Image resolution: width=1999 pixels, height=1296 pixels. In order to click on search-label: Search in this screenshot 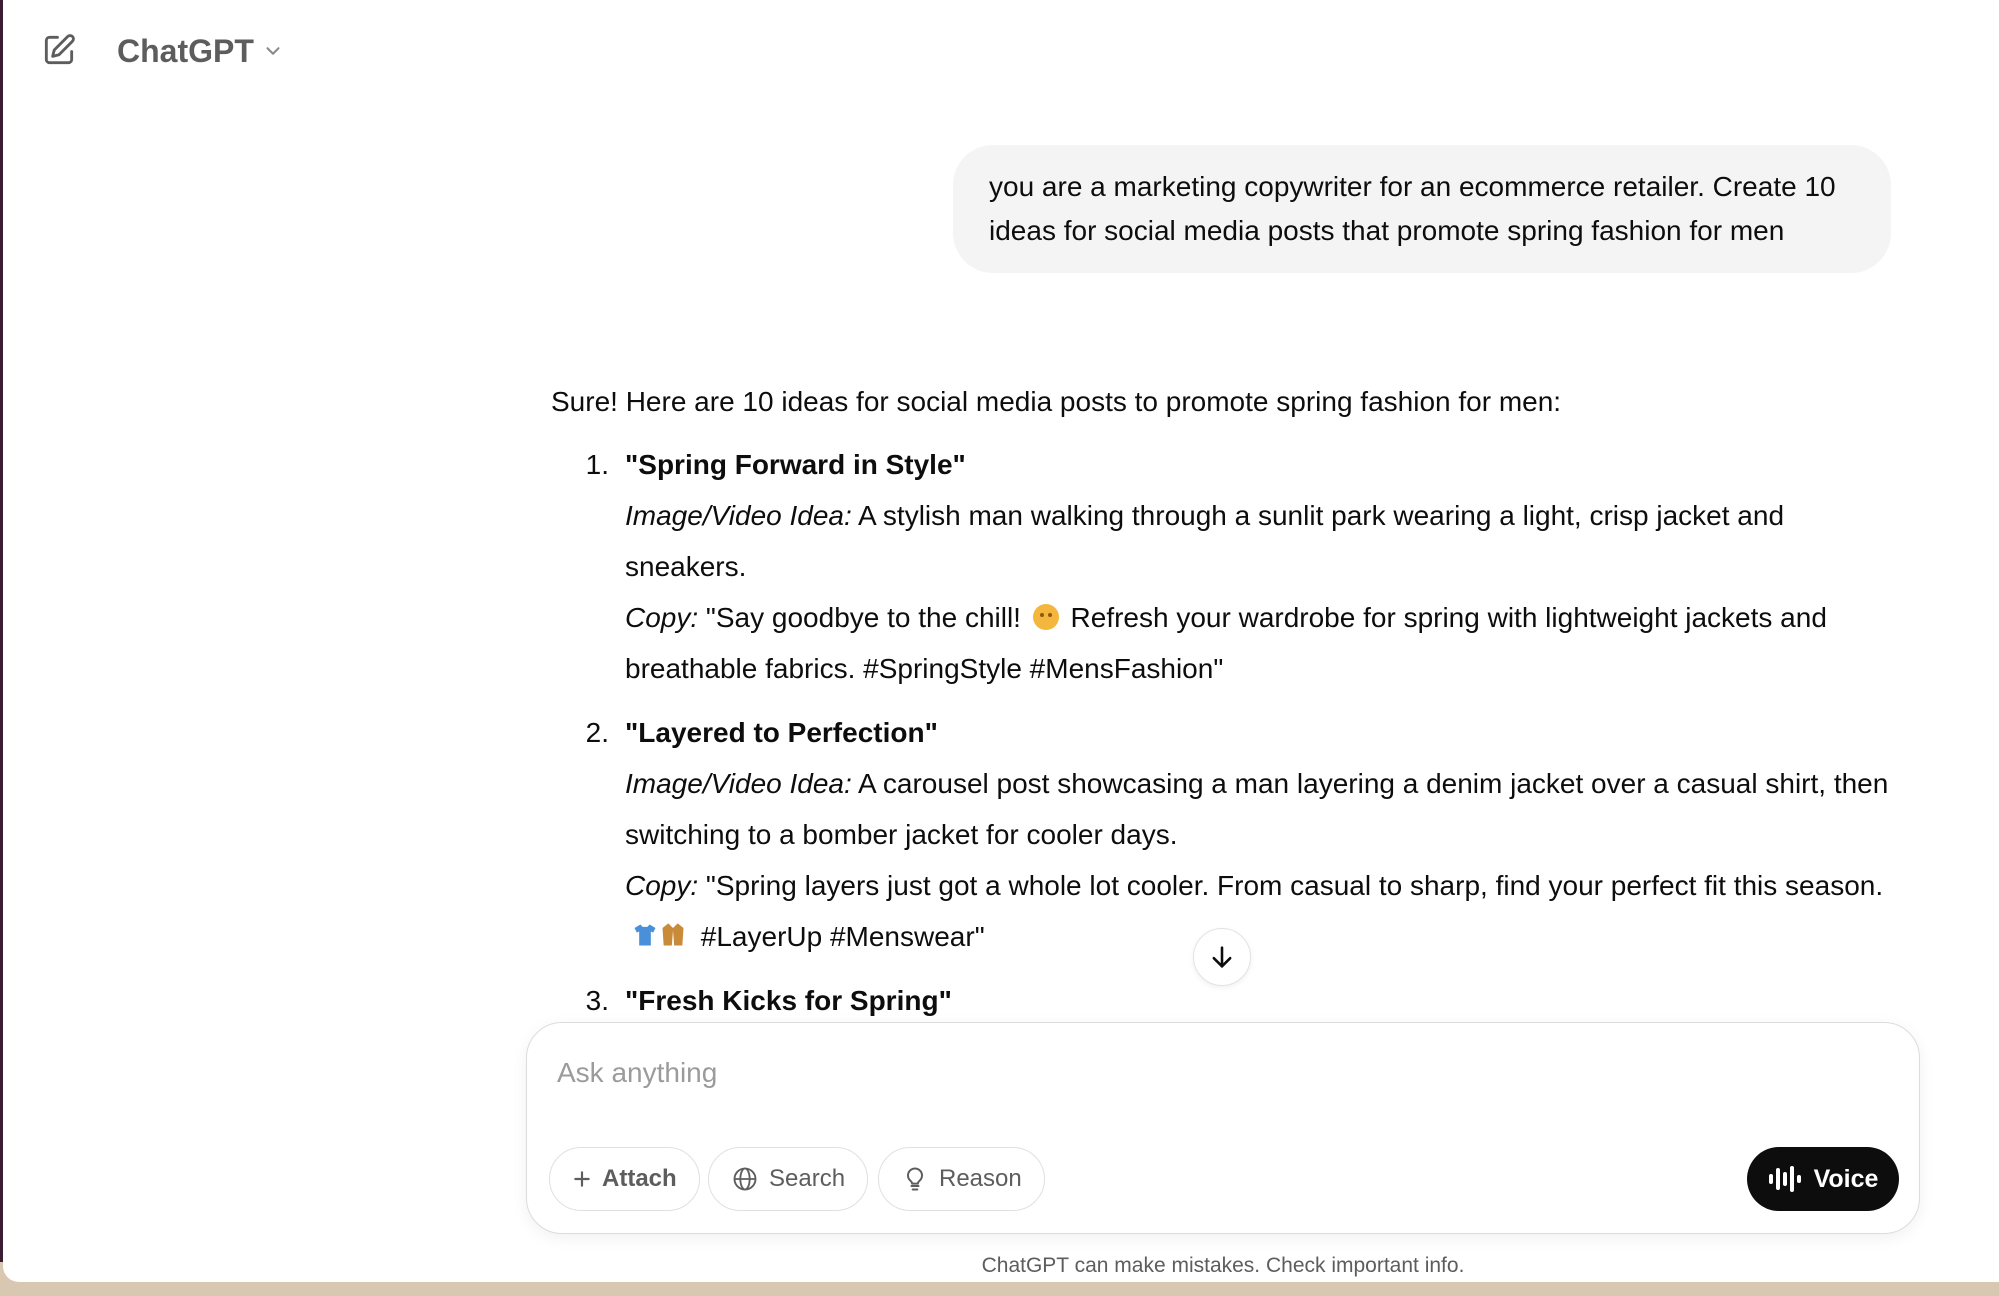, I will do `click(807, 1178)`.